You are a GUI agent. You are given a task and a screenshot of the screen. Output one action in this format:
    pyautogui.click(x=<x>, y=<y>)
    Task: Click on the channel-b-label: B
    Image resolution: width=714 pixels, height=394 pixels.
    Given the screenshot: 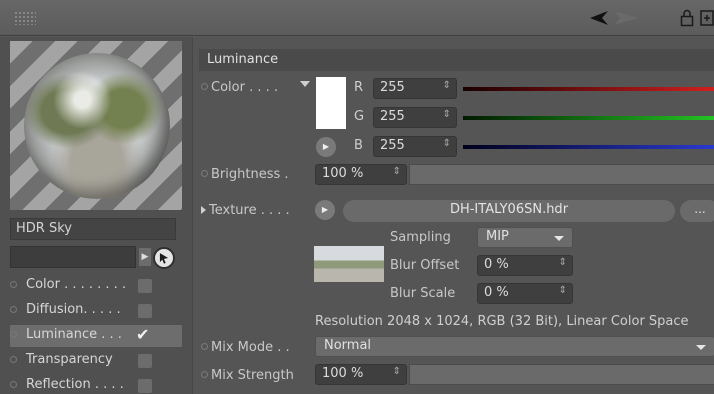 What is the action you would take?
    pyautogui.click(x=358, y=145)
    